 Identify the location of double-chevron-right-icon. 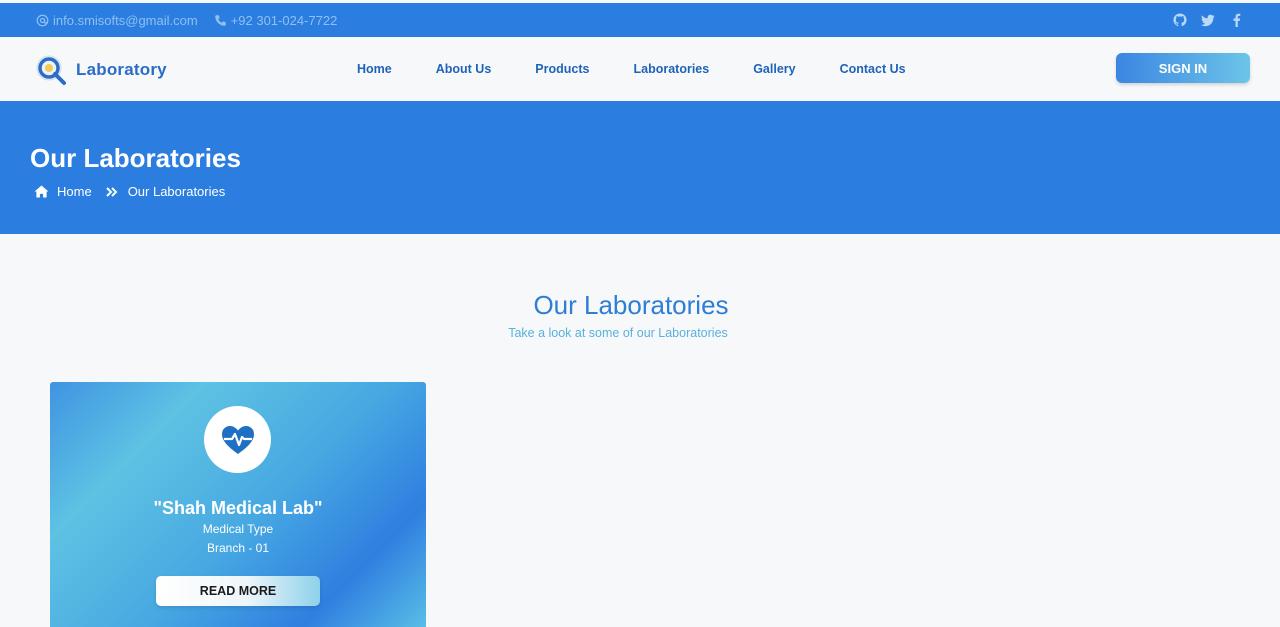
(111, 191).